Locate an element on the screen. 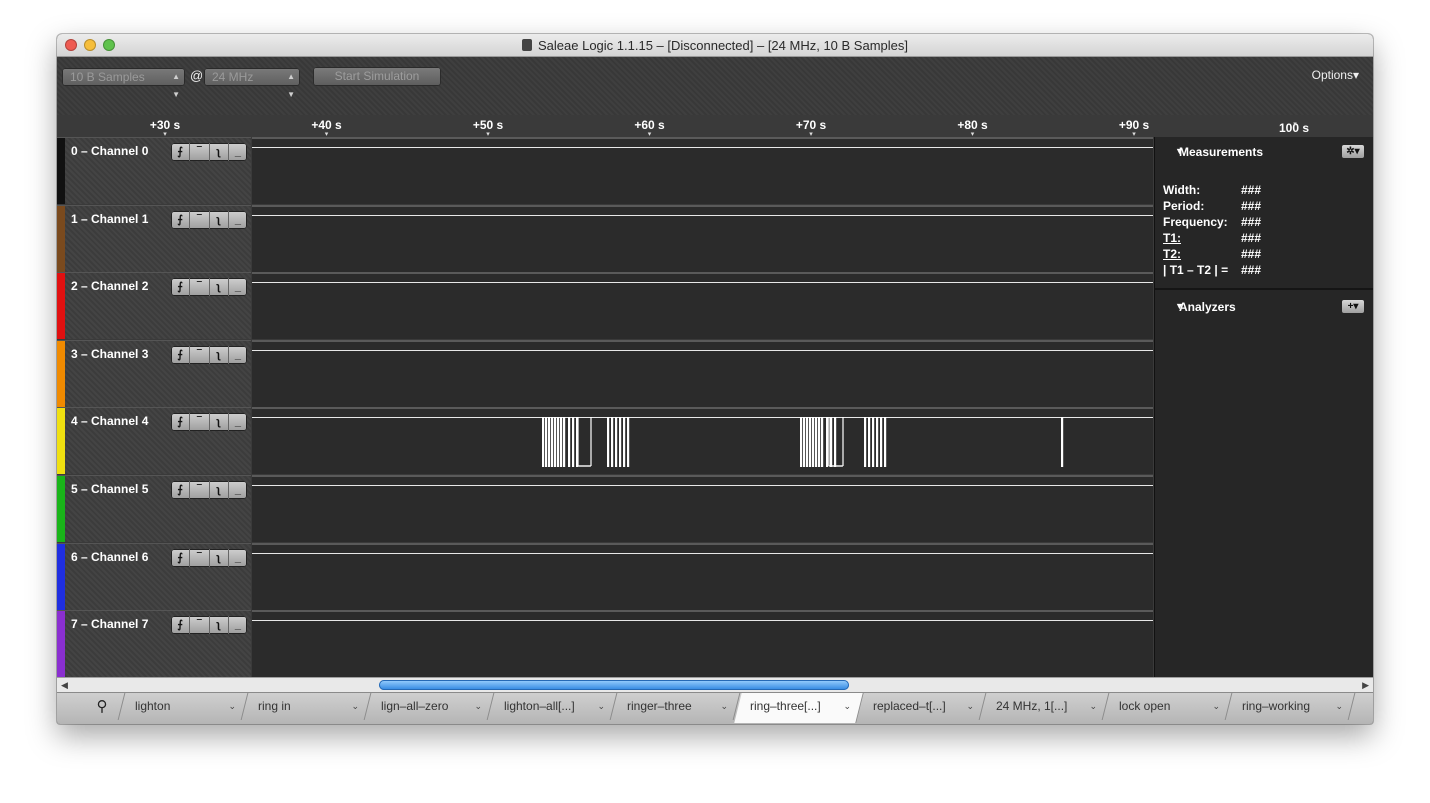 The height and width of the screenshot is (803, 1430). channel-label: 2 – Channel 2 ⨍ ‾ ʅ _ is located at coordinates (154, 306).